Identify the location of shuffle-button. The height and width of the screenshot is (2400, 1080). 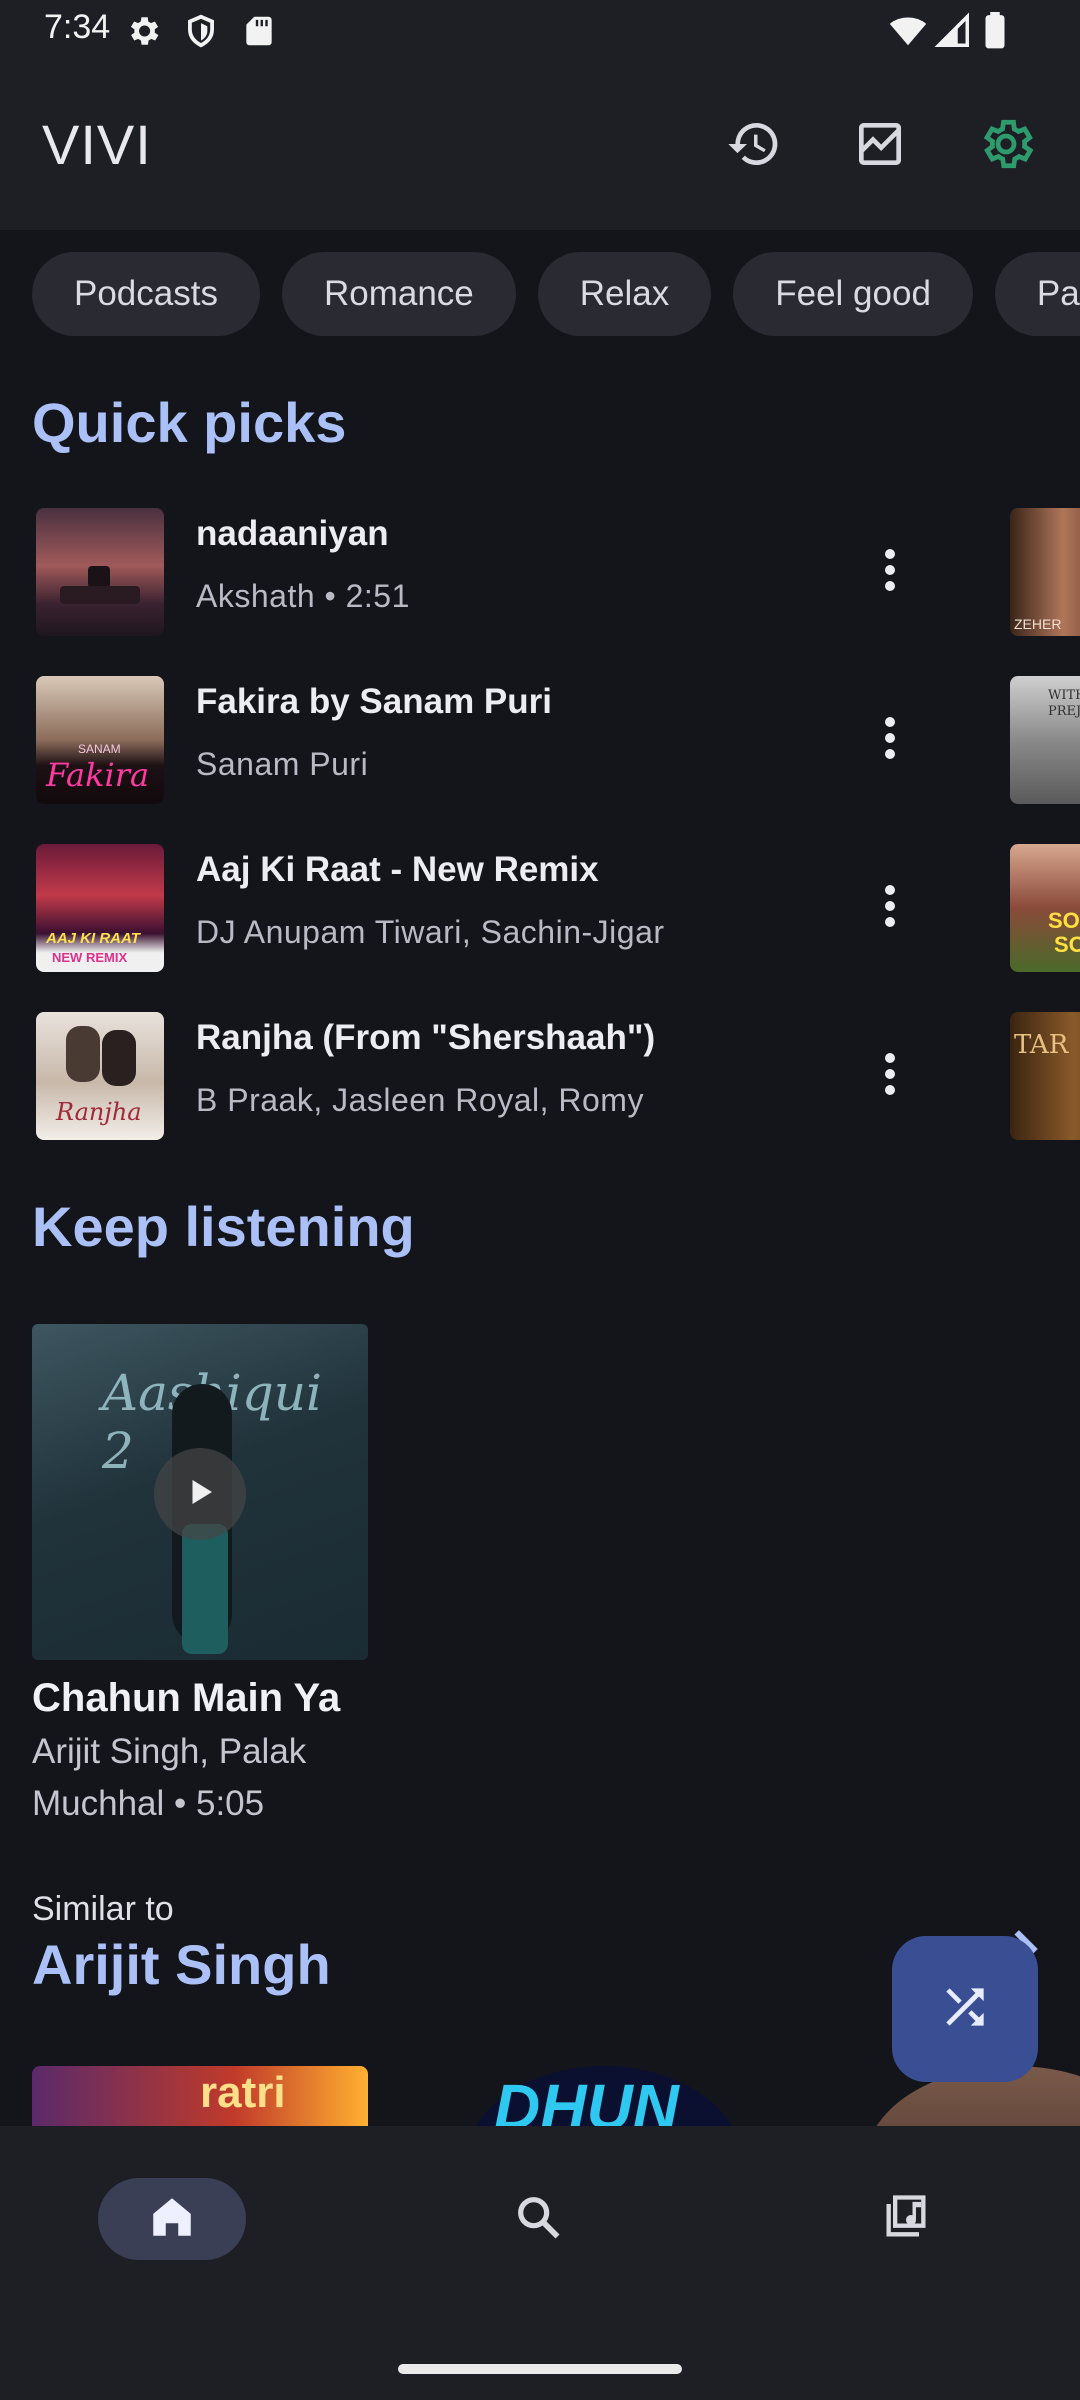
(965, 2009).